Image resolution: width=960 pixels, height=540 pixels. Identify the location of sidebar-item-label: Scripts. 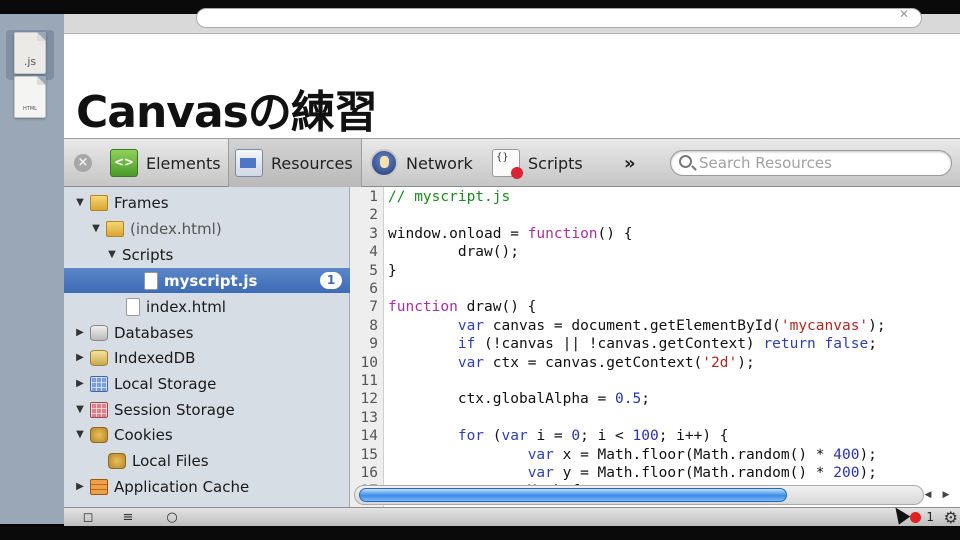
(148, 254).